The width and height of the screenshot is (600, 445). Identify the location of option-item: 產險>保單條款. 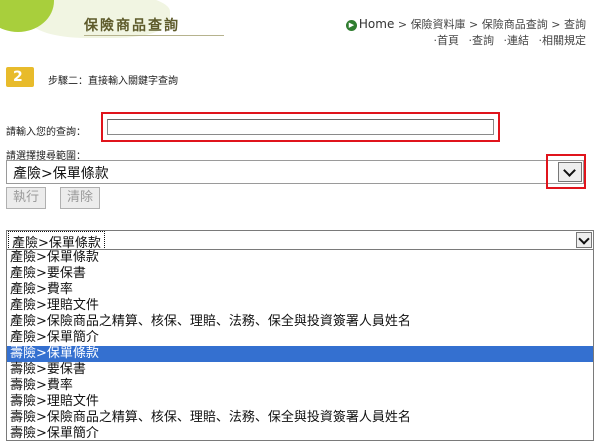
(300, 258).